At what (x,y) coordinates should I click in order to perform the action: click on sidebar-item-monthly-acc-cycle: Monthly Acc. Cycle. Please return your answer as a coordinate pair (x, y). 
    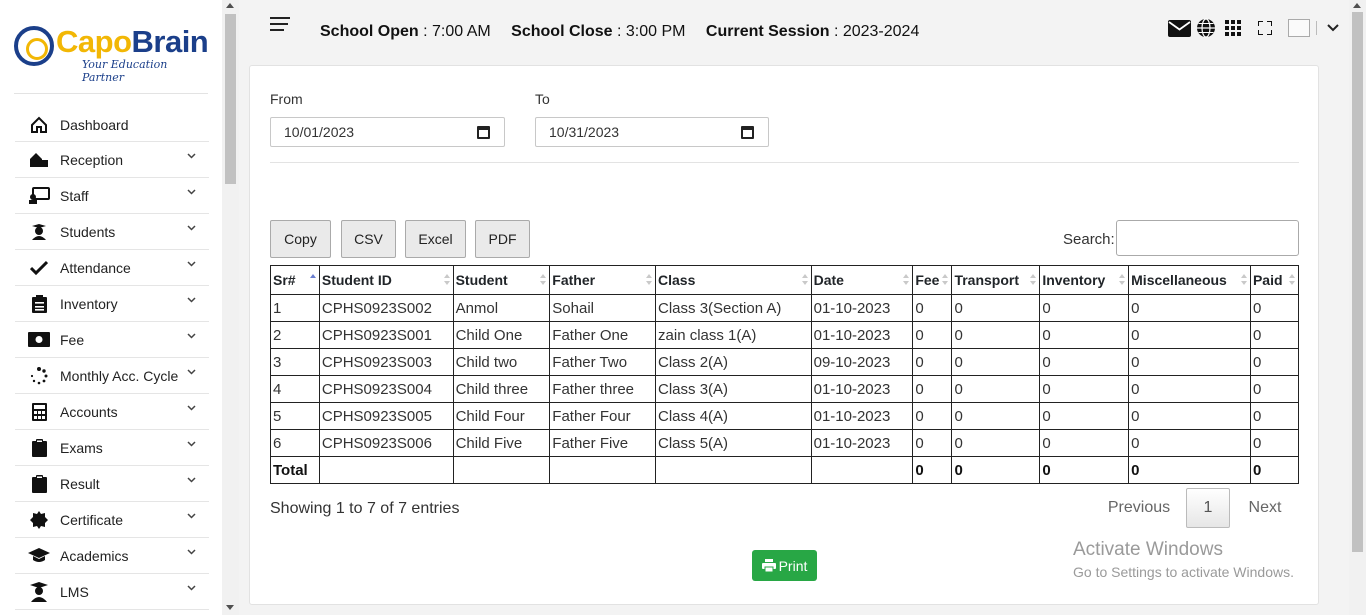
    Looking at the image, I should click on (112, 376).